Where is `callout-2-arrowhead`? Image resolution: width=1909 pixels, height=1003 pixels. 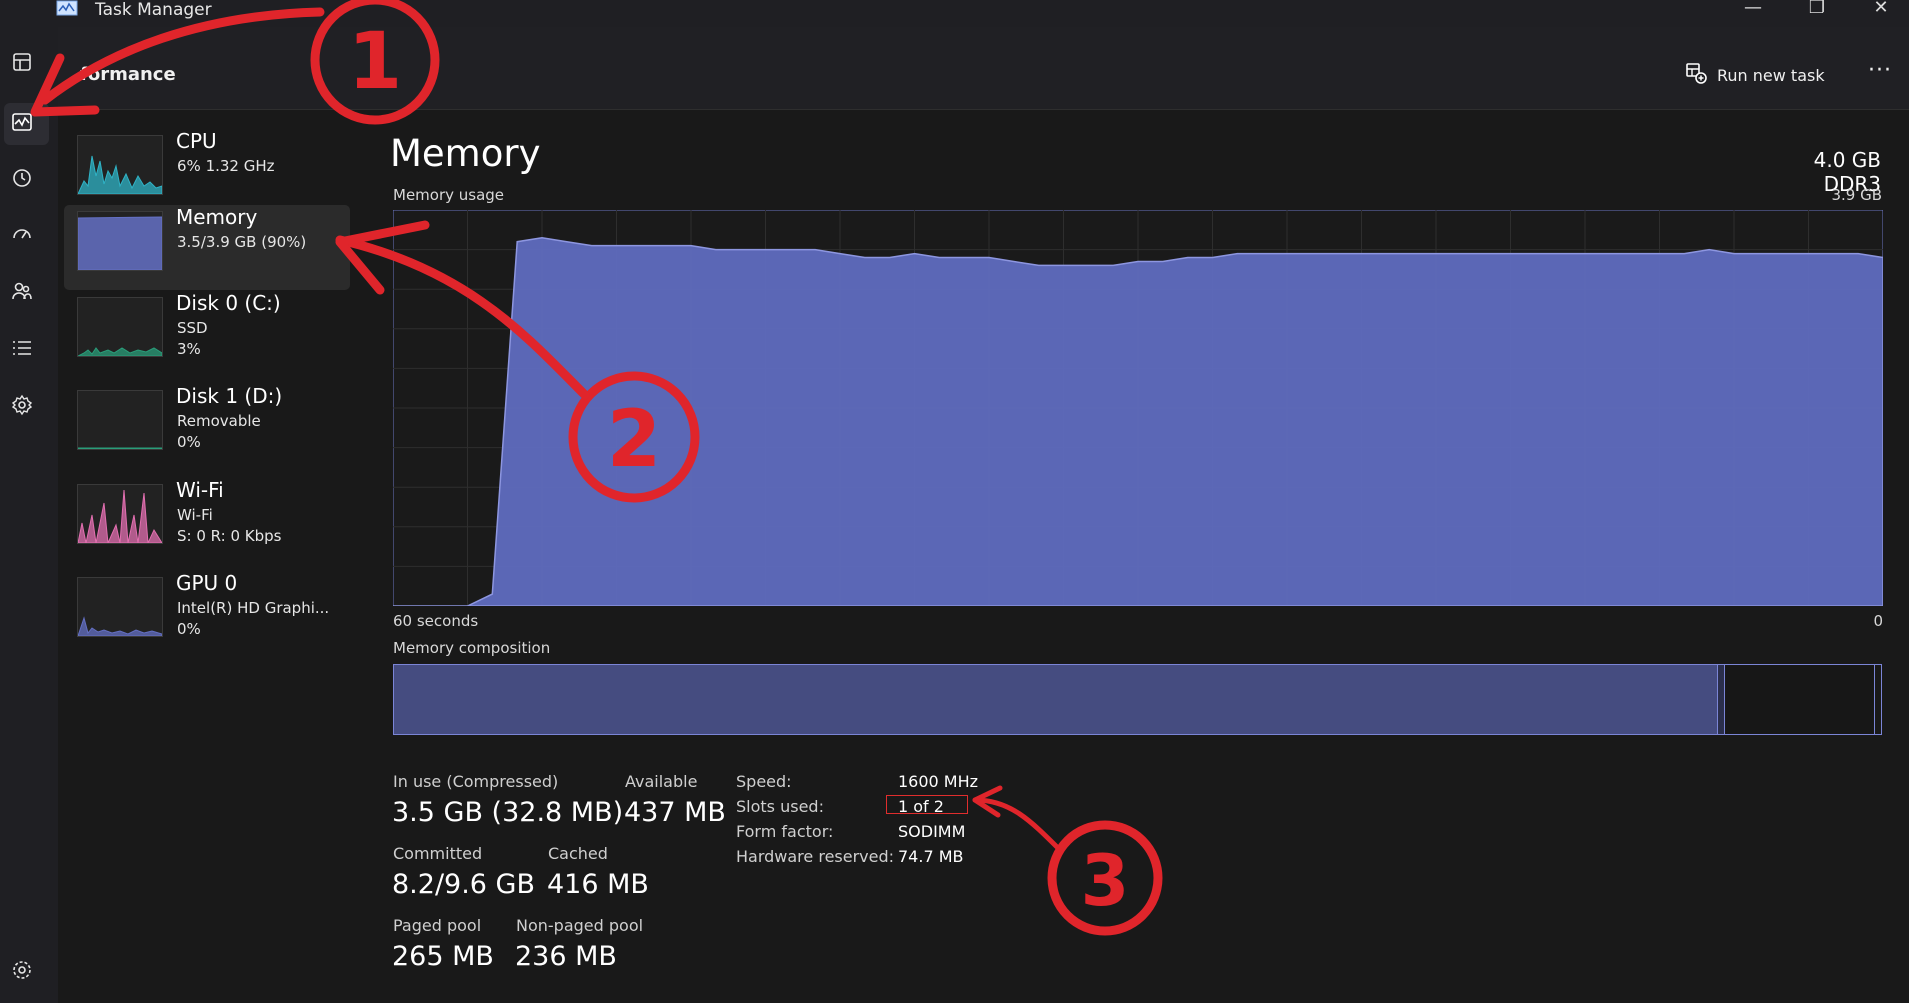 callout-2-arrowhead is located at coordinates (382, 257).